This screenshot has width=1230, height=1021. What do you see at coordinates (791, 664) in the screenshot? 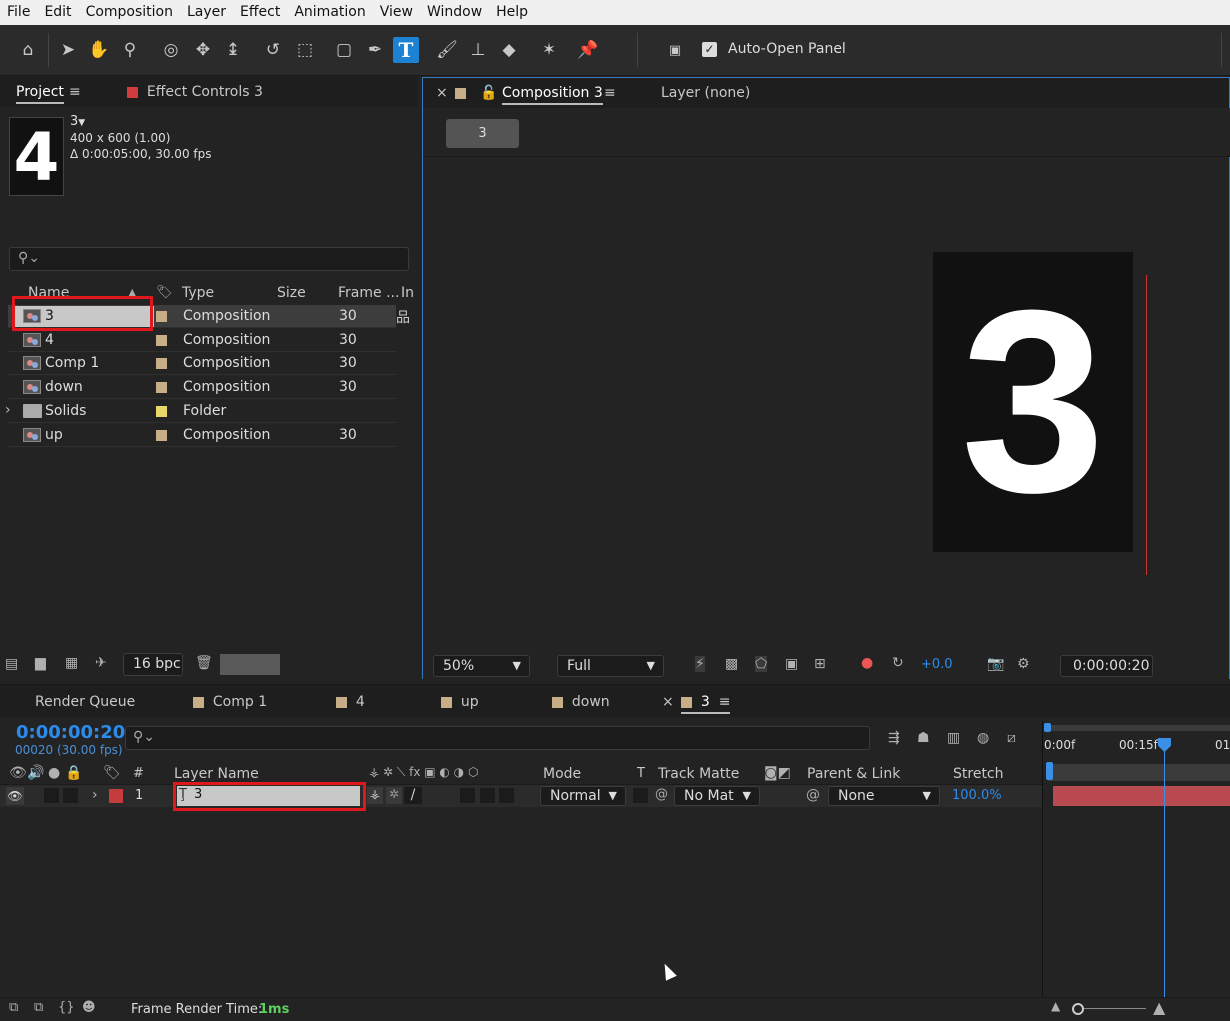
I see `region-of-interest-icon: ▣` at bounding box center [791, 664].